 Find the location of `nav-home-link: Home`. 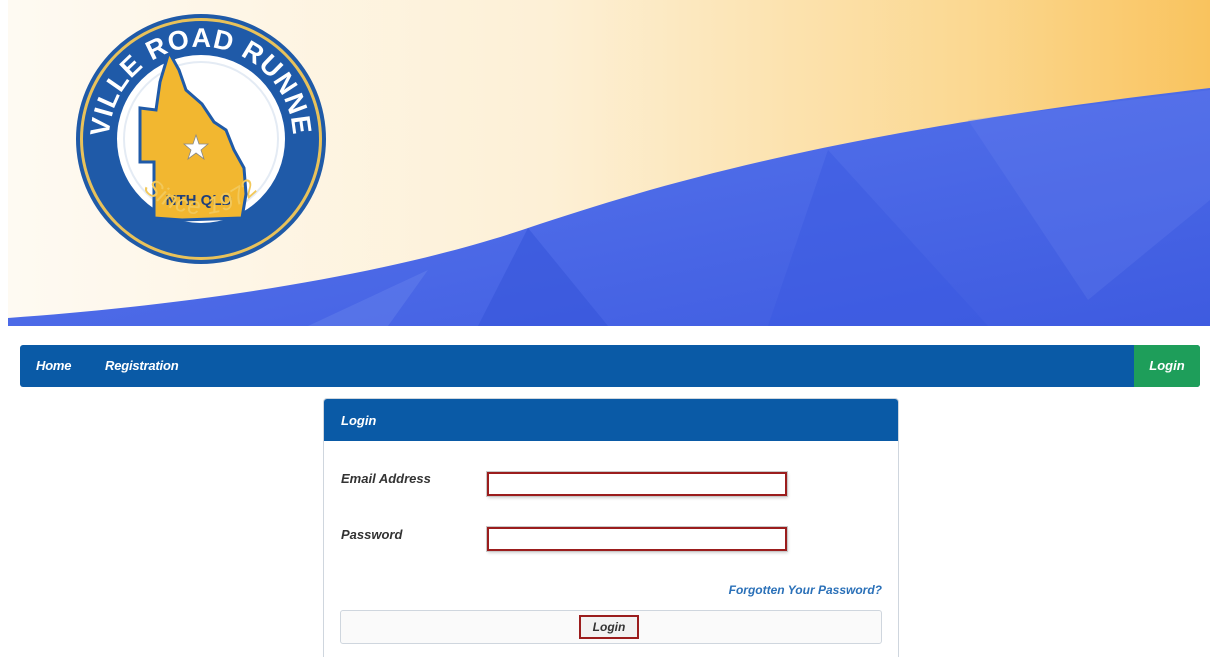

nav-home-link: Home is located at coordinates (54, 366).